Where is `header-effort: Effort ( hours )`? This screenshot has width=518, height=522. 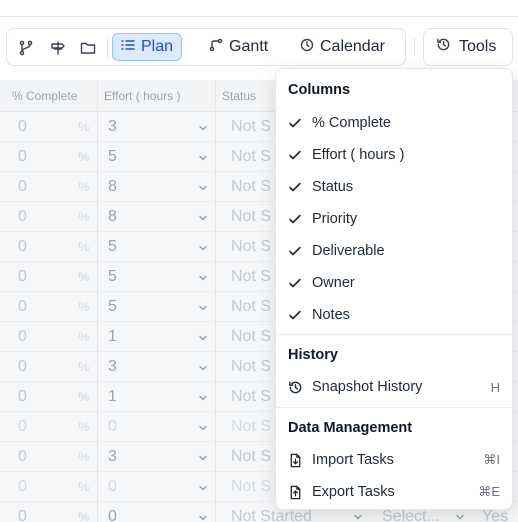
header-effort: Effort ( hours ) is located at coordinates (157, 96).